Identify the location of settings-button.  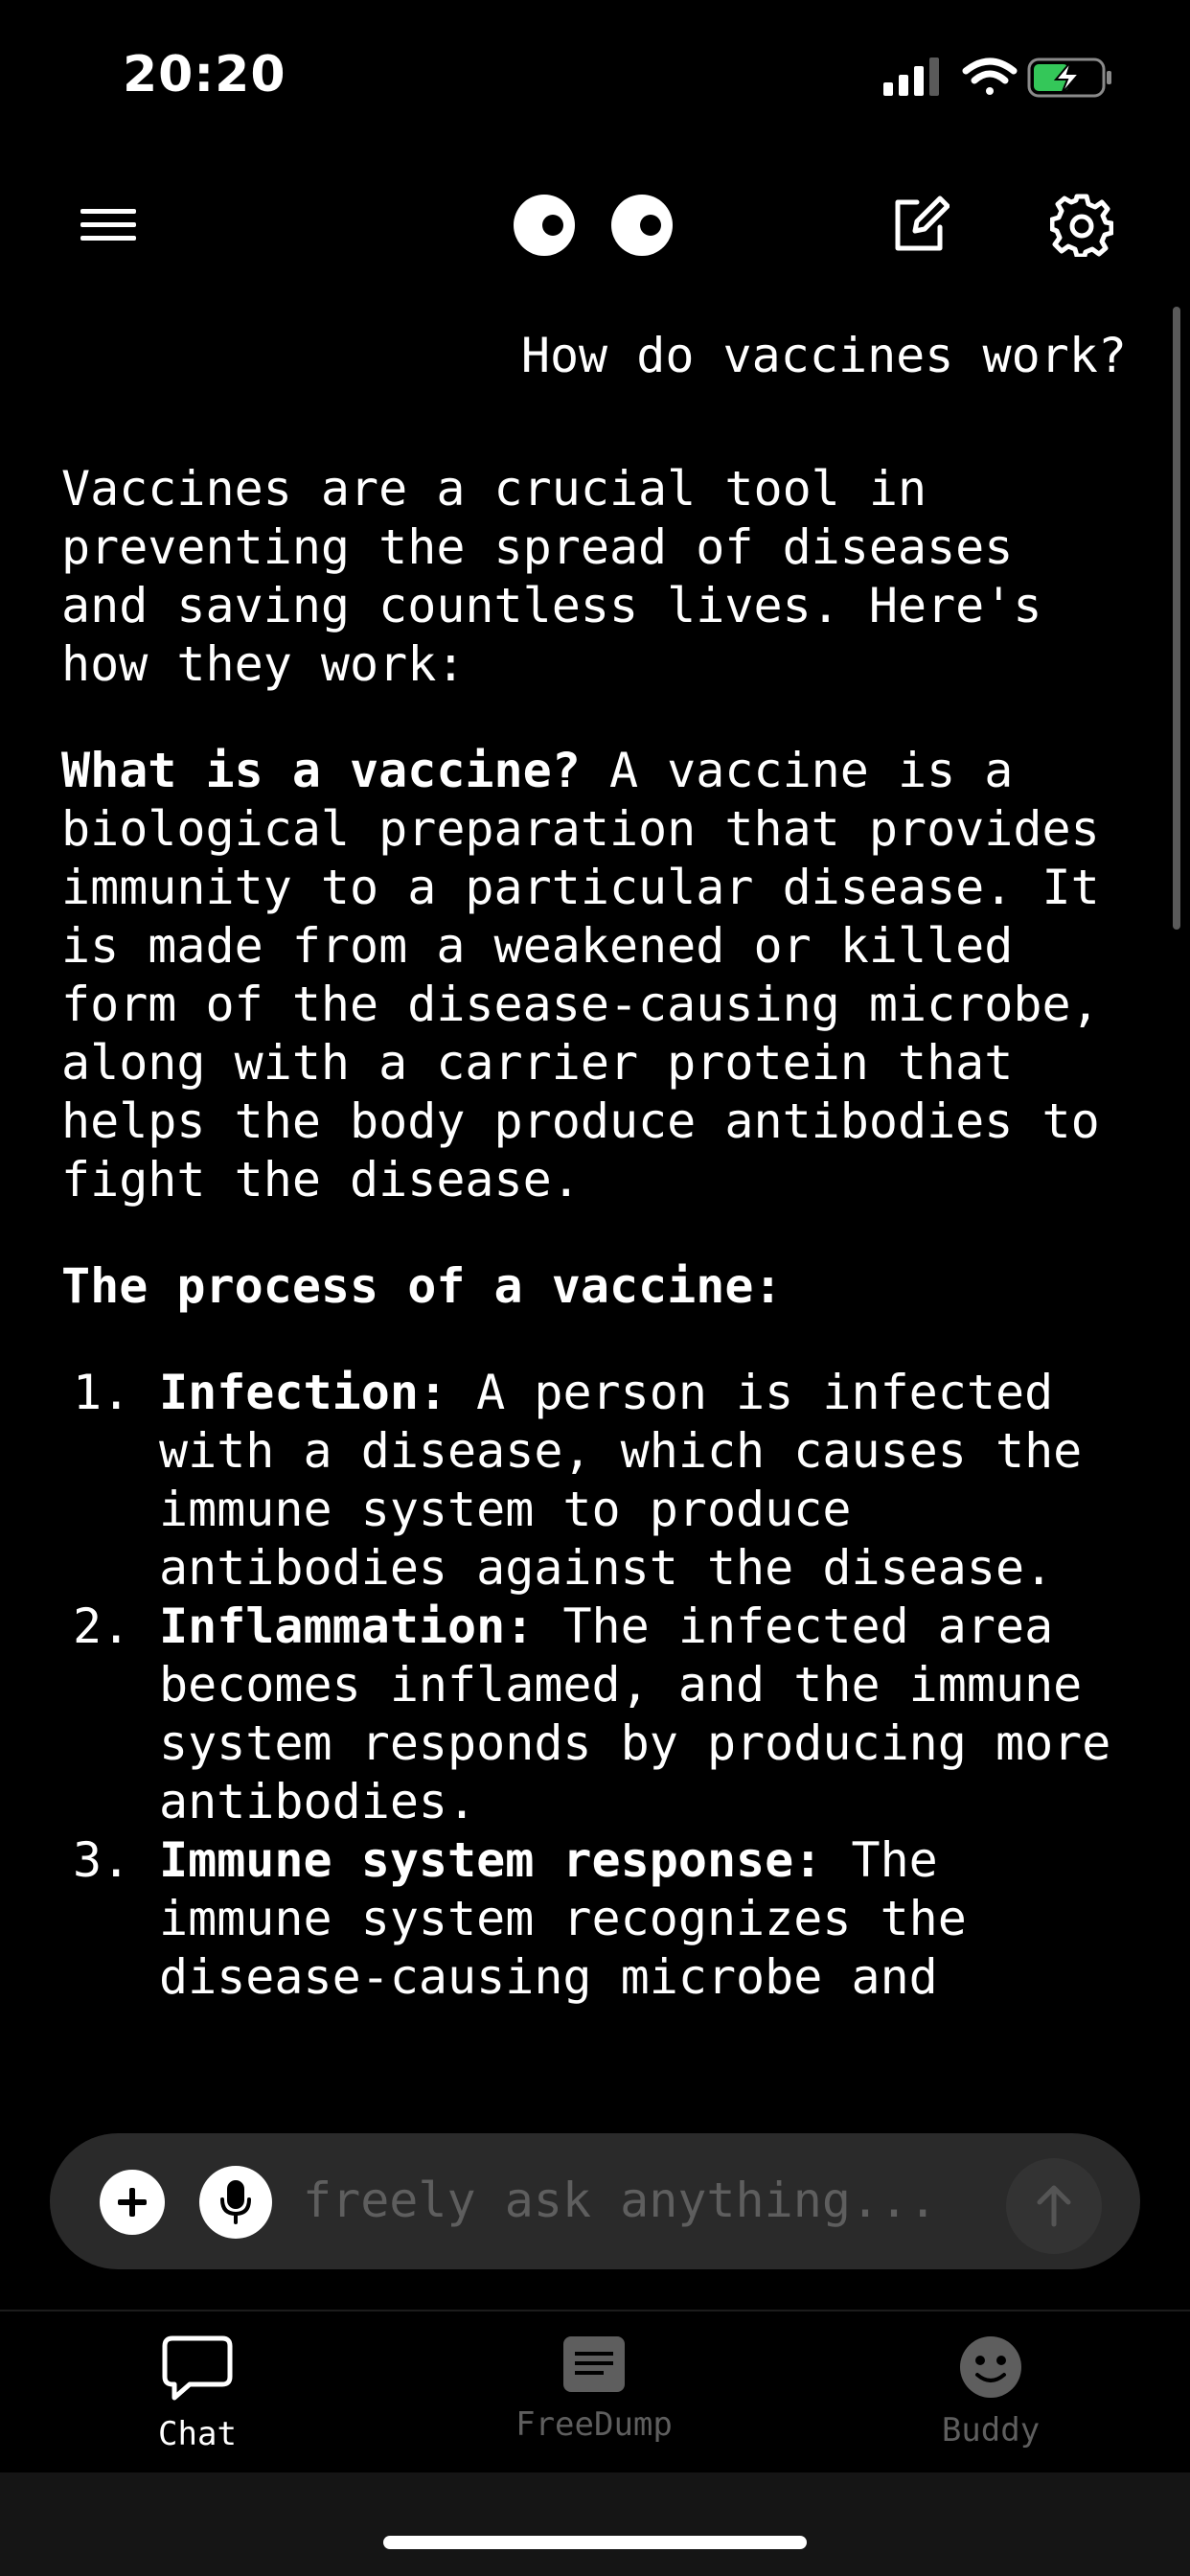
(1081, 225).